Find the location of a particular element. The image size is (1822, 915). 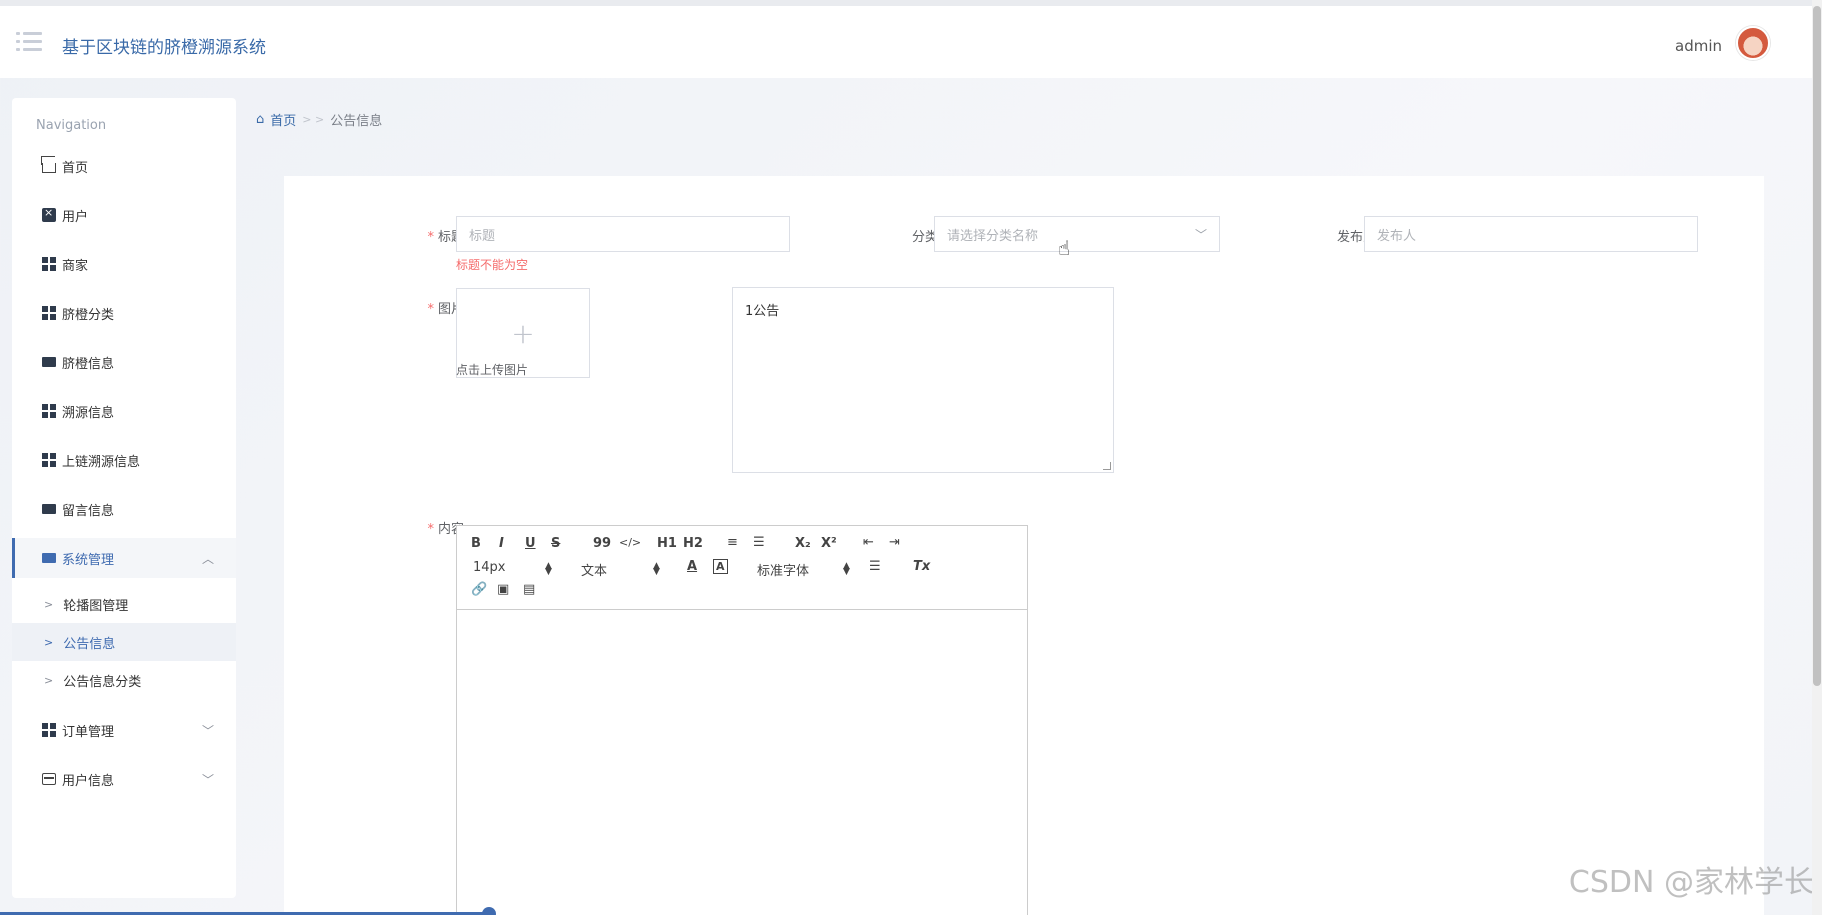

background-color-button: A is located at coordinates (720, 566).